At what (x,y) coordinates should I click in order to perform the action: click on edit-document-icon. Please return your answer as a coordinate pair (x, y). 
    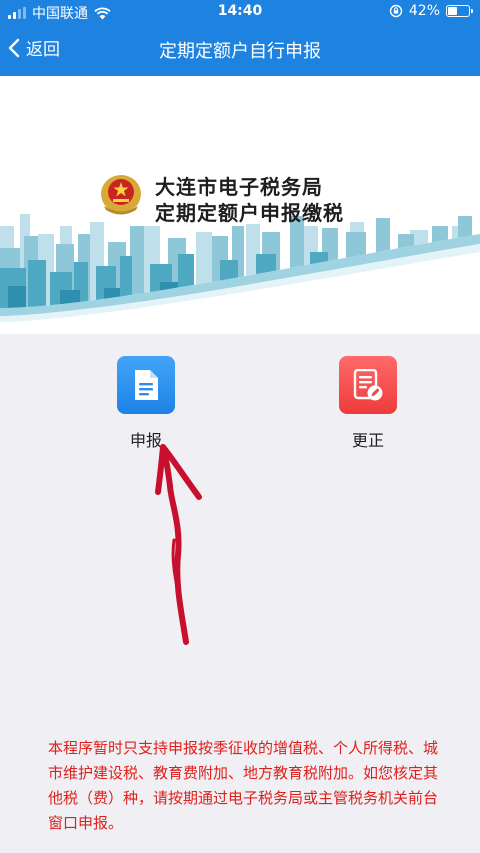
    Looking at the image, I should click on (368, 385).